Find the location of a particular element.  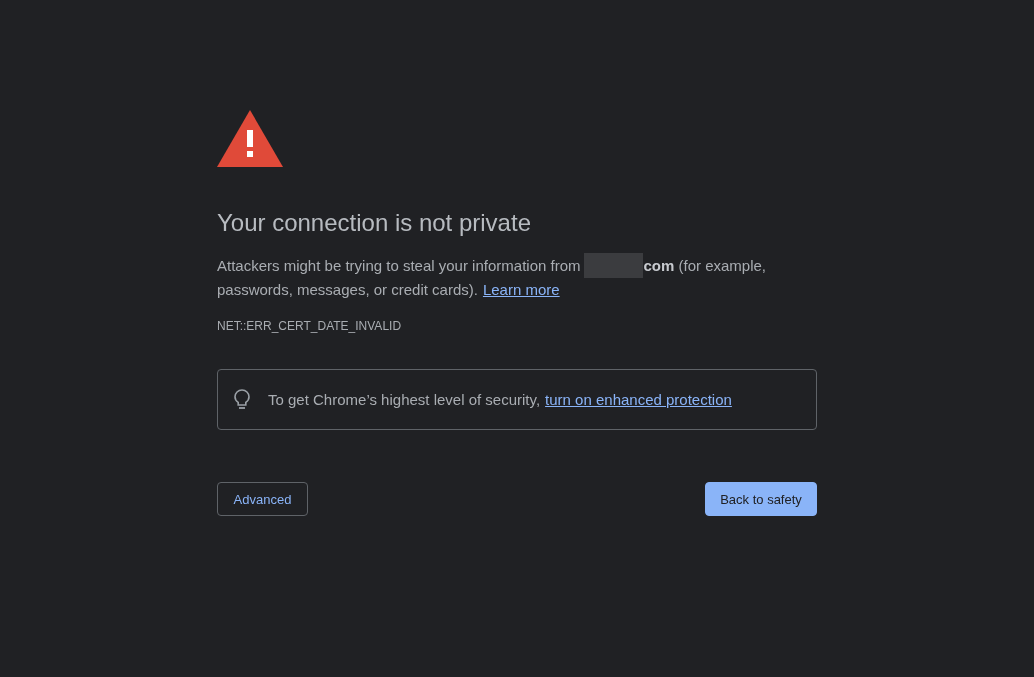

learn-more-link: Learn more is located at coordinates (521, 289).